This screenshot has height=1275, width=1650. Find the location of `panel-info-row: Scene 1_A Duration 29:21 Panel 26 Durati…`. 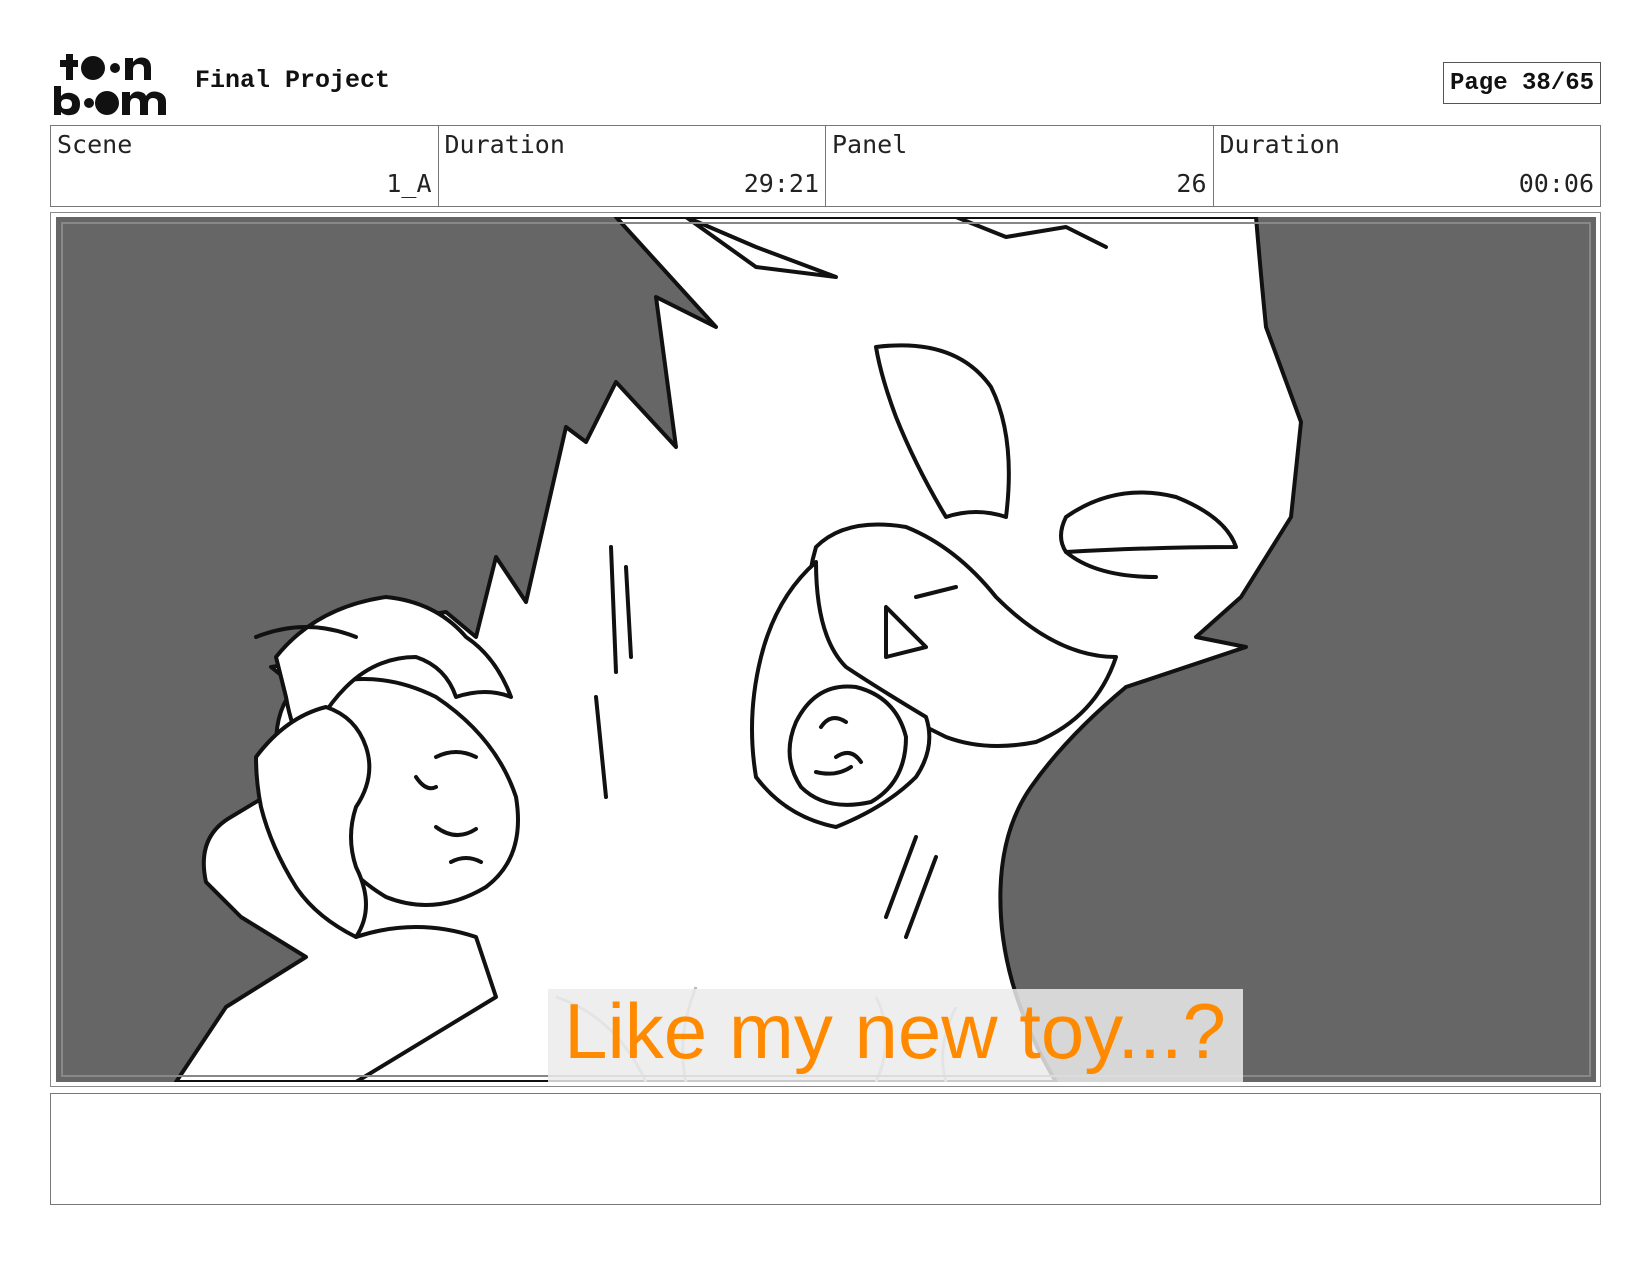

panel-info-row: Scene 1_A Duration 29:21 Panel 26 Durati… is located at coordinates (825, 166).